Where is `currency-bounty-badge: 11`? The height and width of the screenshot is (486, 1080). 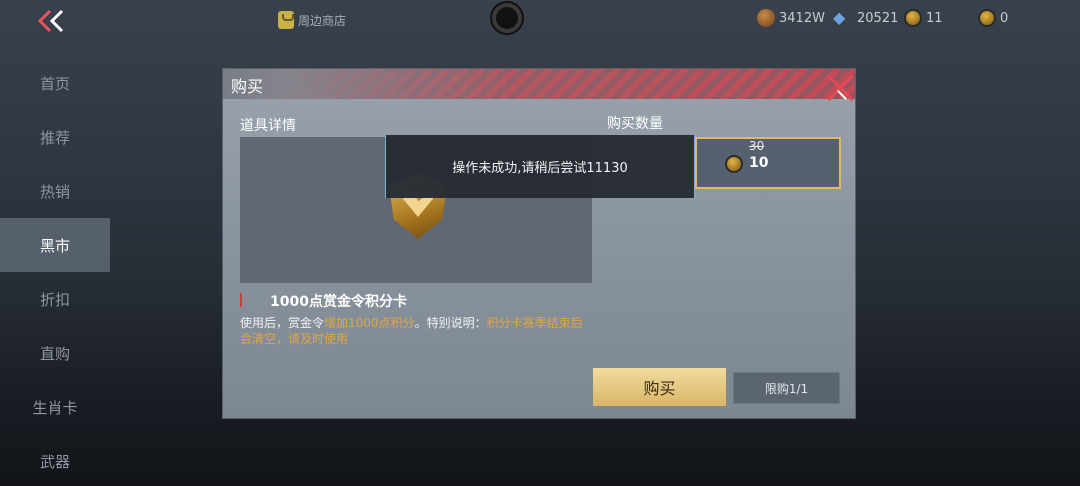 currency-bounty-badge: 11 is located at coordinates (923, 18).